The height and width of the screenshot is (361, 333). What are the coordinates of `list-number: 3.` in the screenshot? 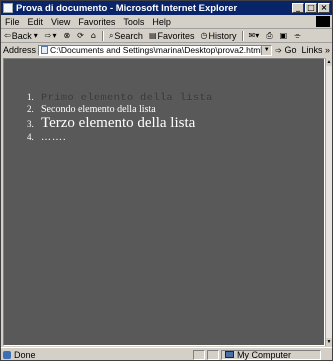 It's located at (30, 124).